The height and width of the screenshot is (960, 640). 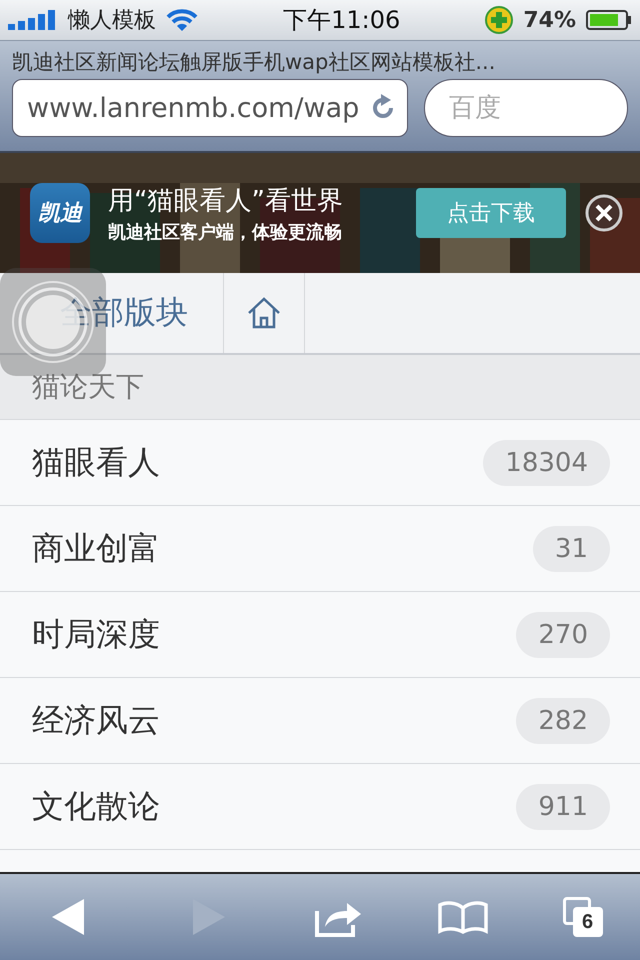 What do you see at coordinates (571, 549) in the screenshot?
I see `post-count: 31` at bounding box center [571, 549].